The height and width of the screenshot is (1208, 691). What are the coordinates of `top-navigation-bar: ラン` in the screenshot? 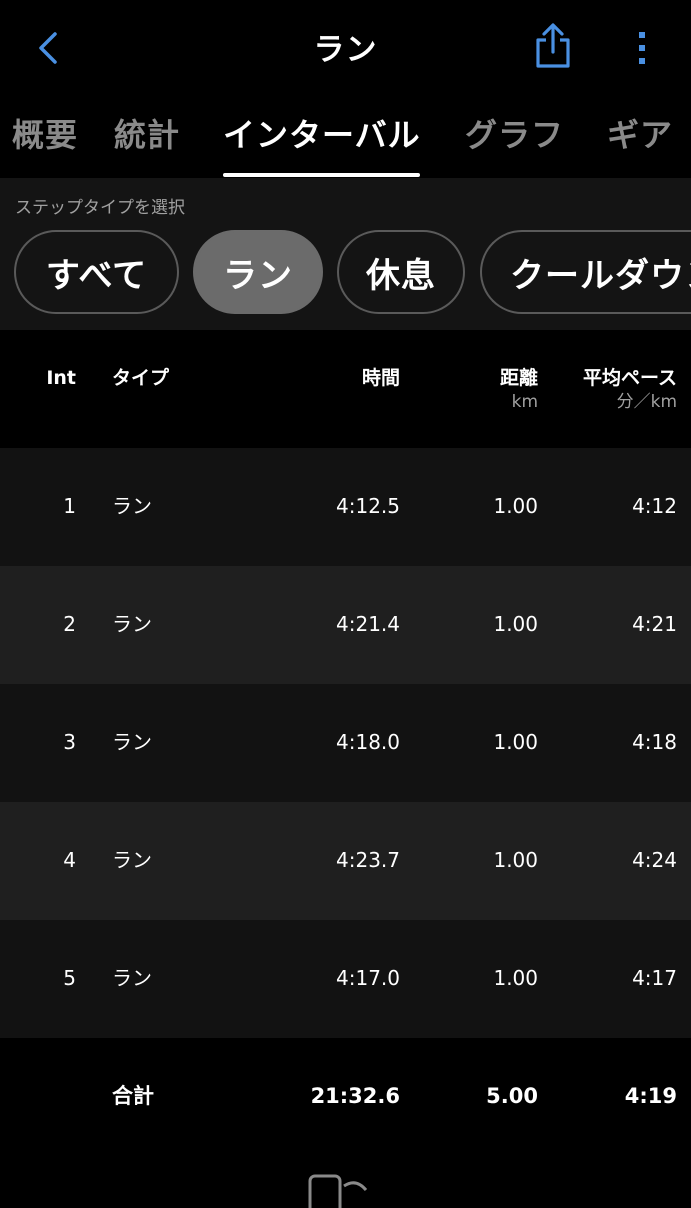 It's located at (345, 47).